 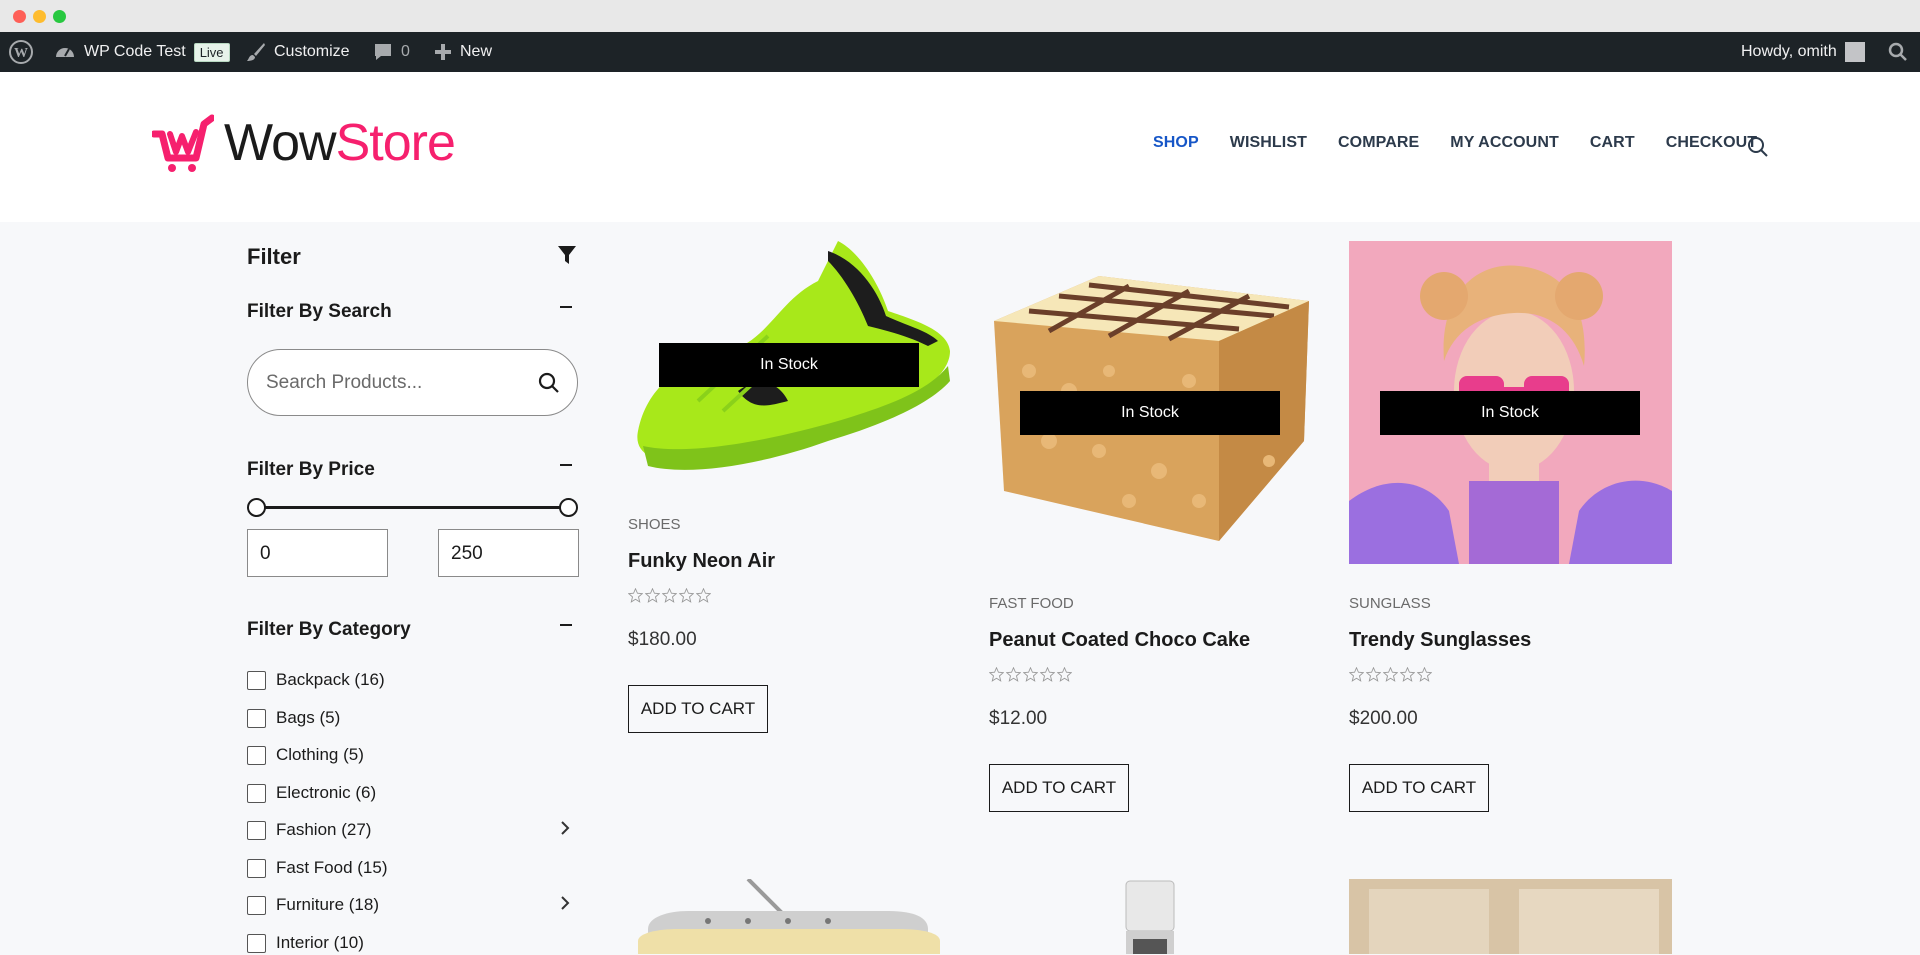 I want to click on price-max-input: 250, so click(x=508, y=553).